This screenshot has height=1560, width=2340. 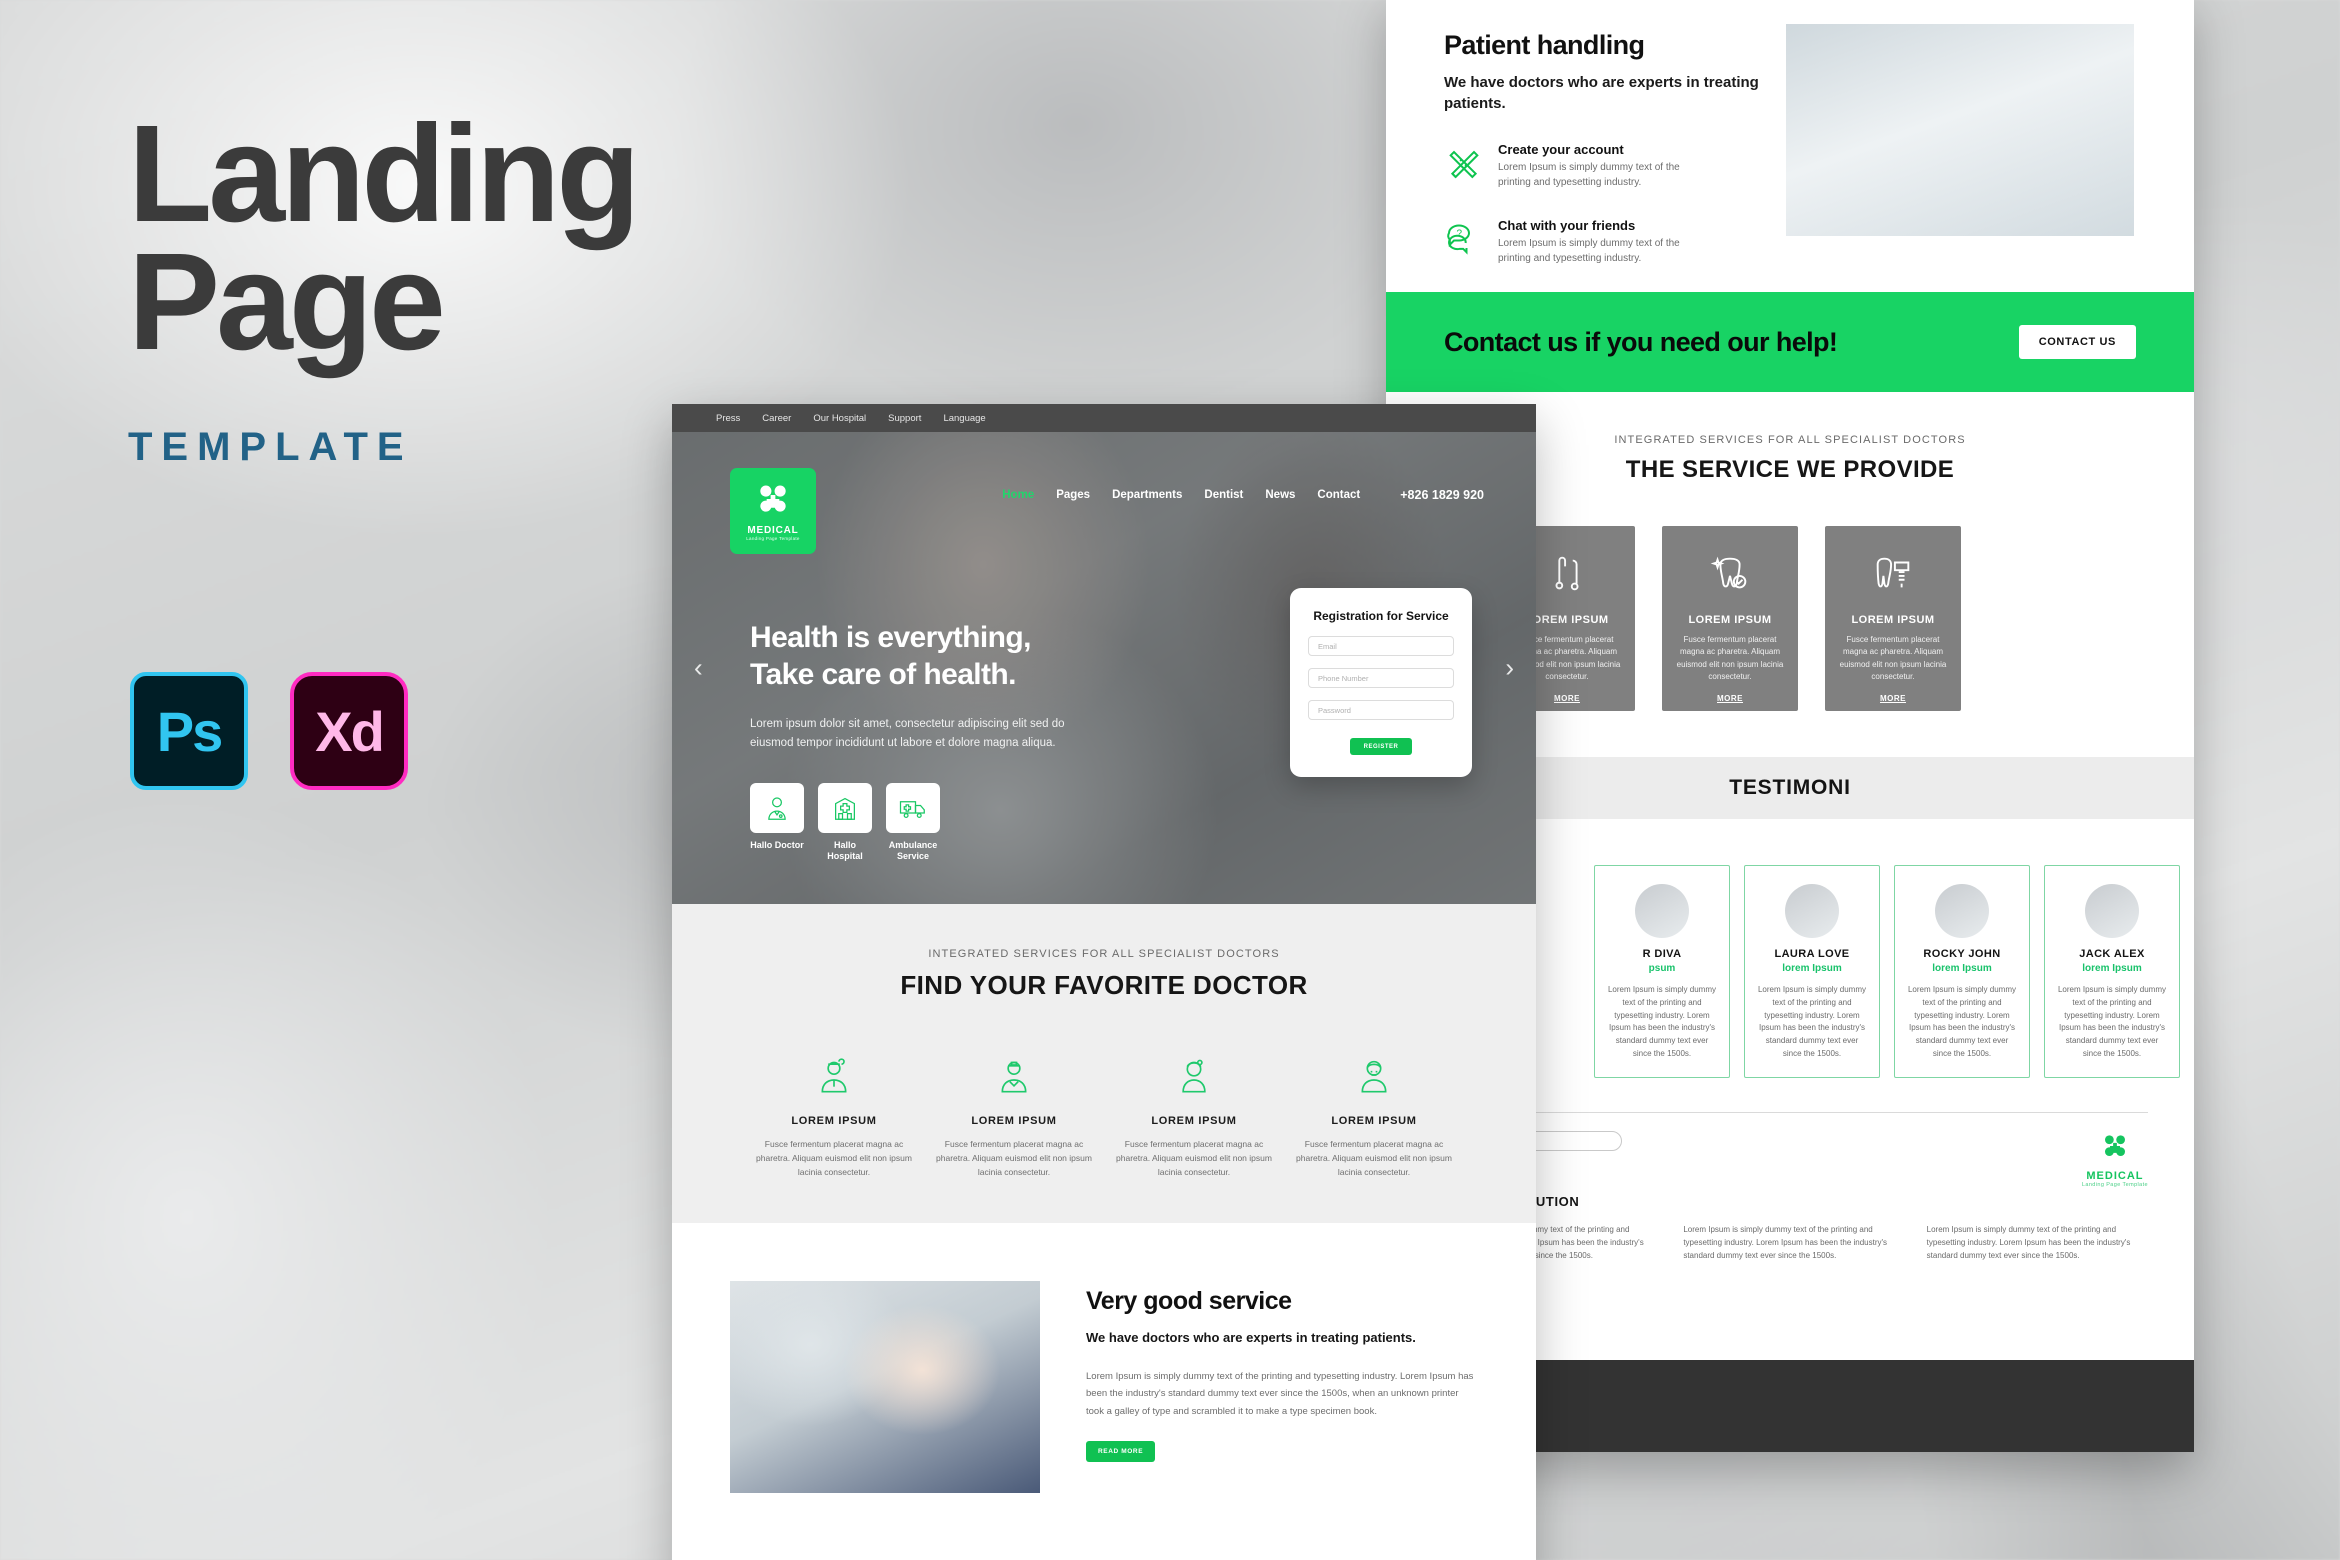 I want to click on contact-us-button: CONTACT US, so click(x=2077, y=342).